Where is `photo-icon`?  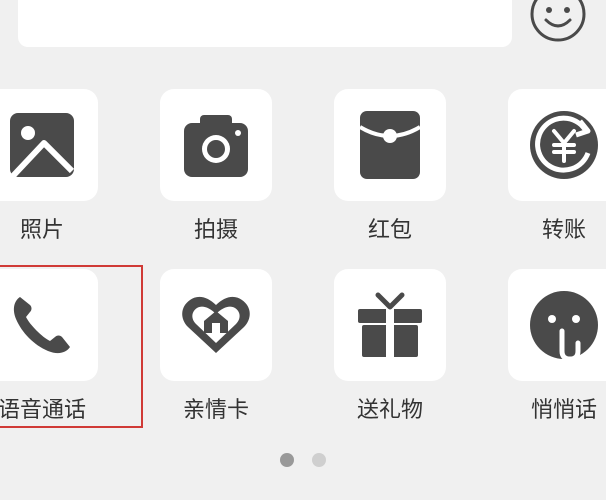
photo-icon is located at coordinates (42, 146).